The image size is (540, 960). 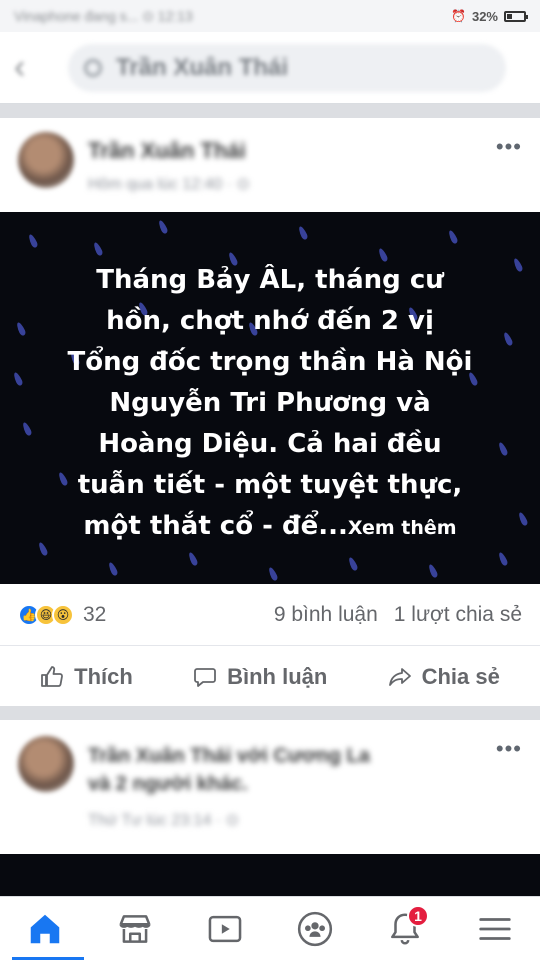 I want to click on search-input: Trần Xuân Thái, so click(x=287, y=67).